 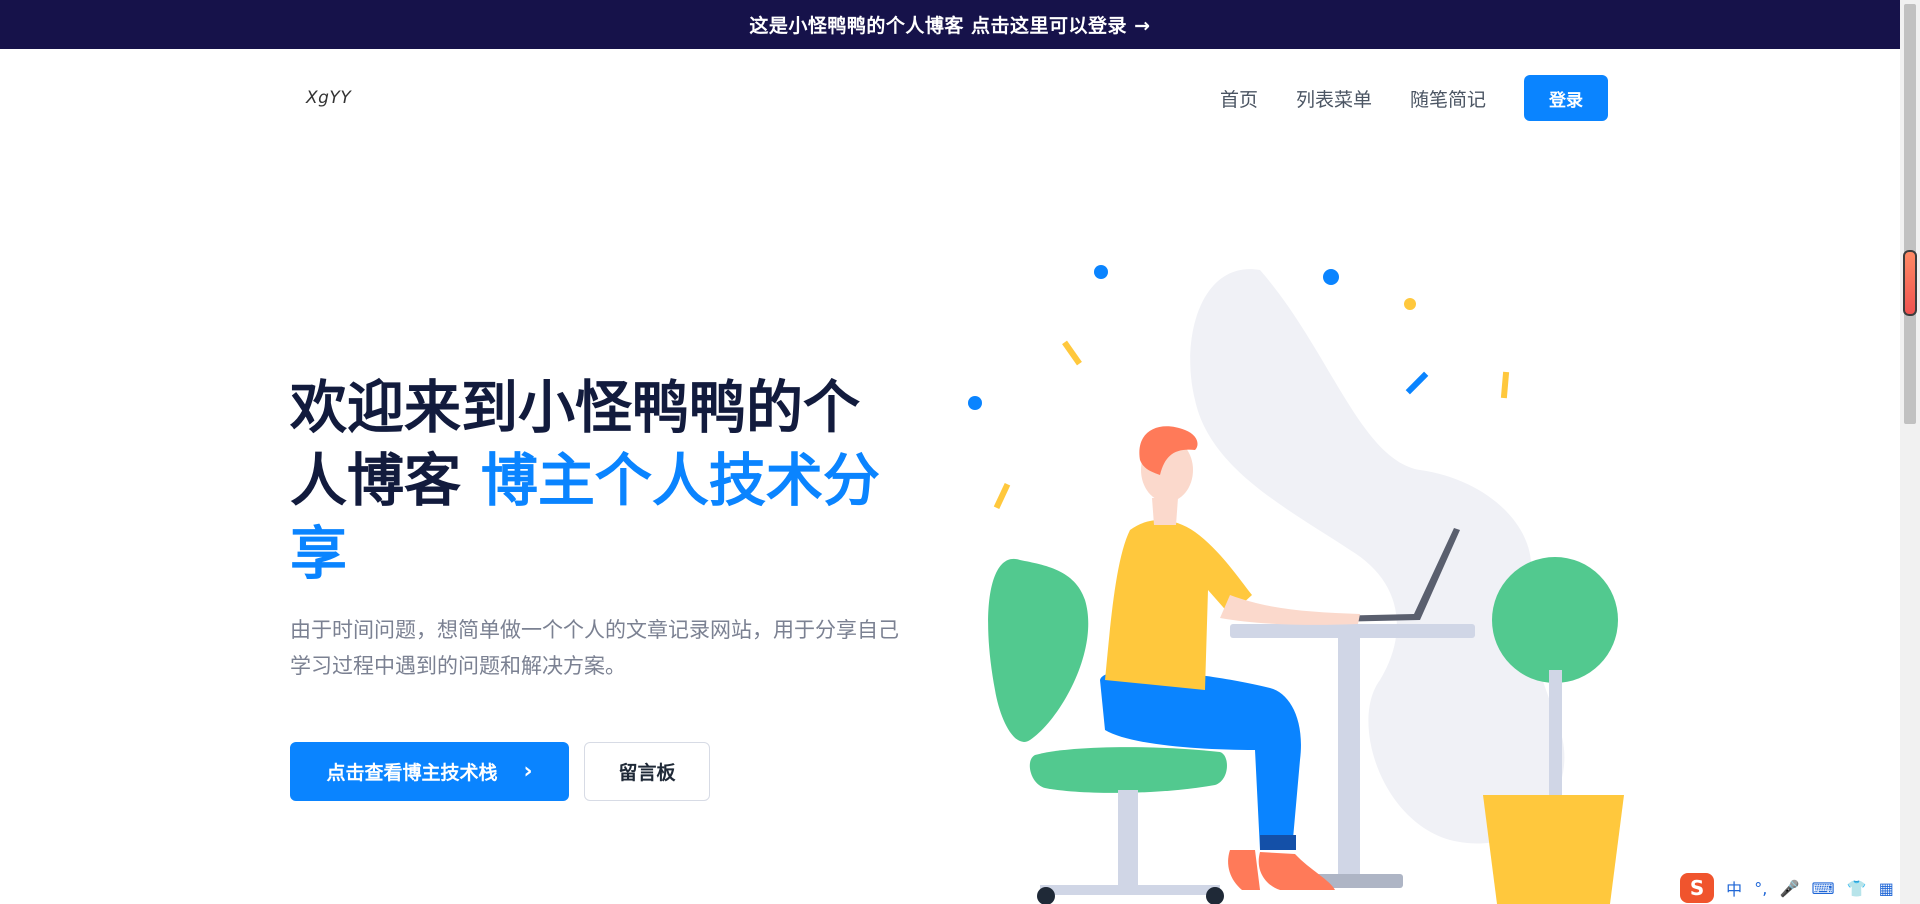 What do you see at coordinates (1886, 888) in the screenshot?
I see `grid-menu-icon: ▦` at bounding box center [1886, 888].